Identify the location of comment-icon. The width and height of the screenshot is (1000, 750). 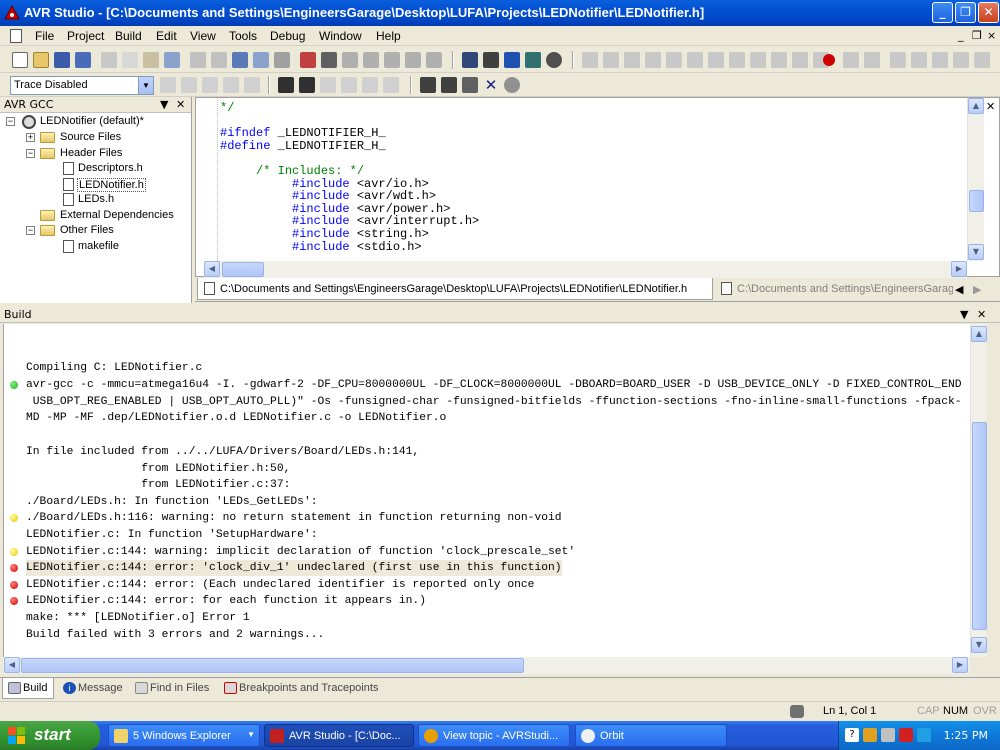
(434, 60).